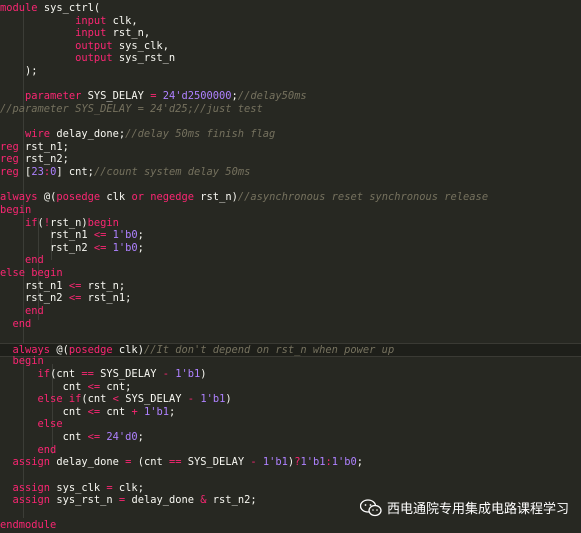 The height and width of the screenshot is (533, 581). I want to click on code-line: else begin, so click(290, 273).